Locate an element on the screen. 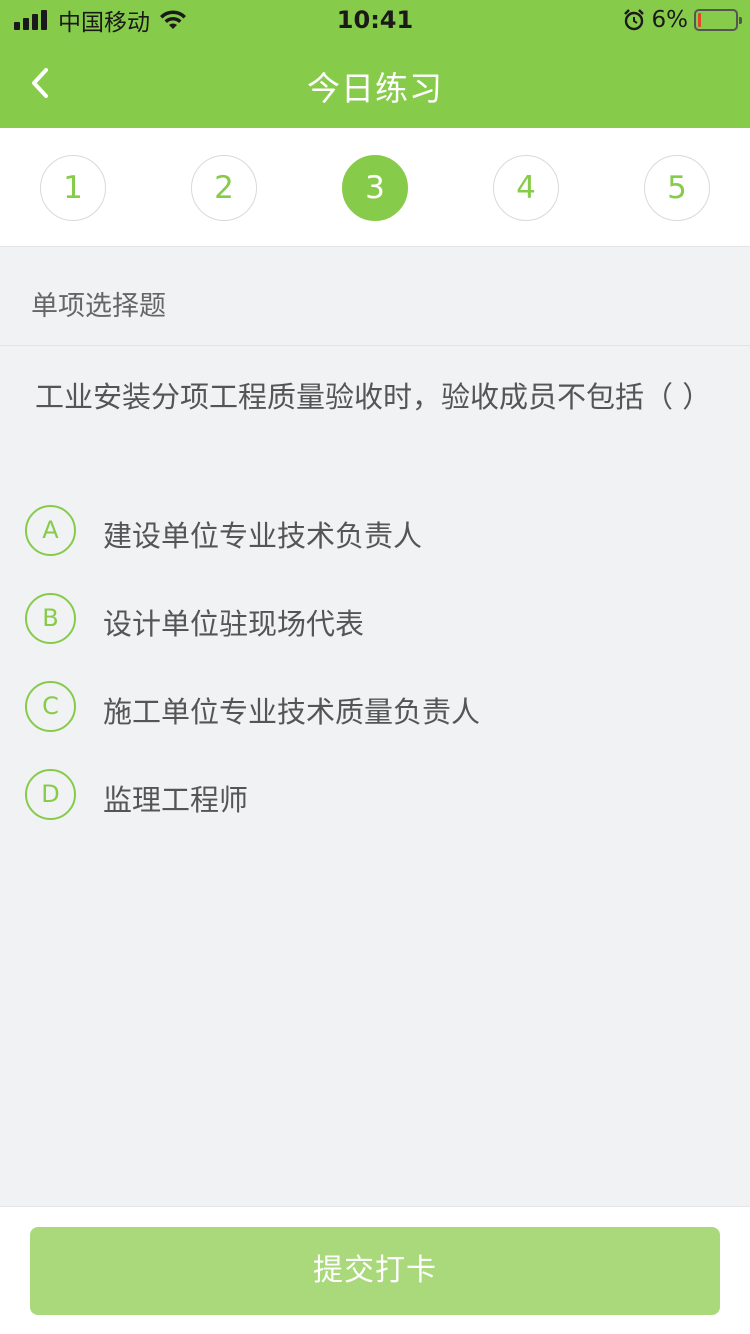 The height and width of the screenshot is (1334, 750). option-b: B 设计单位驻现场代表 is located at coordinates (370, 619).